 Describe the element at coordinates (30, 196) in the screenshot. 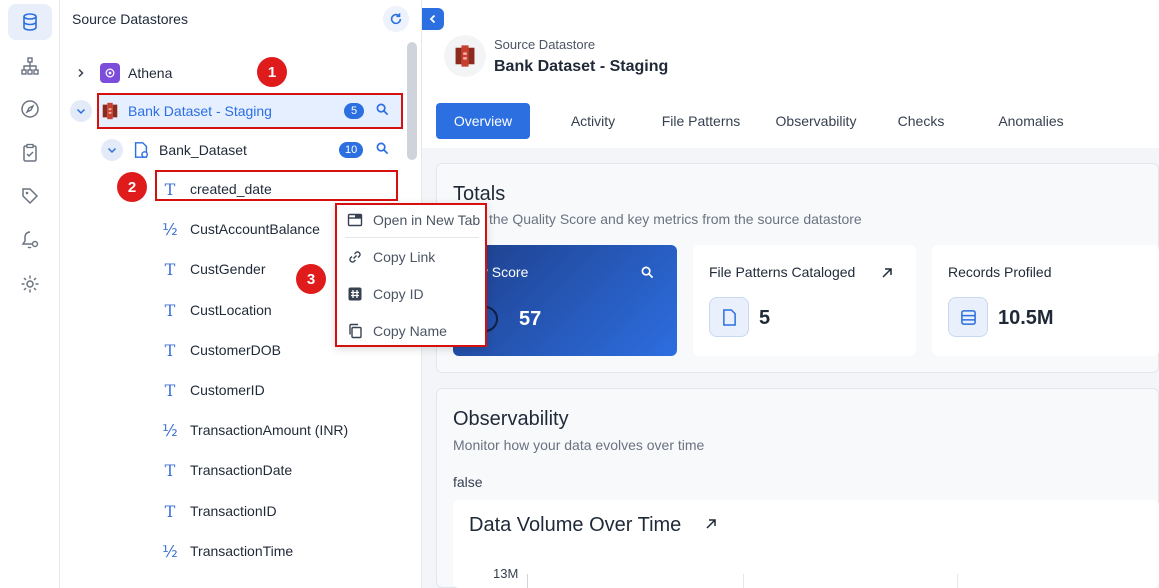

I see `tag-nav-icon` at that location.